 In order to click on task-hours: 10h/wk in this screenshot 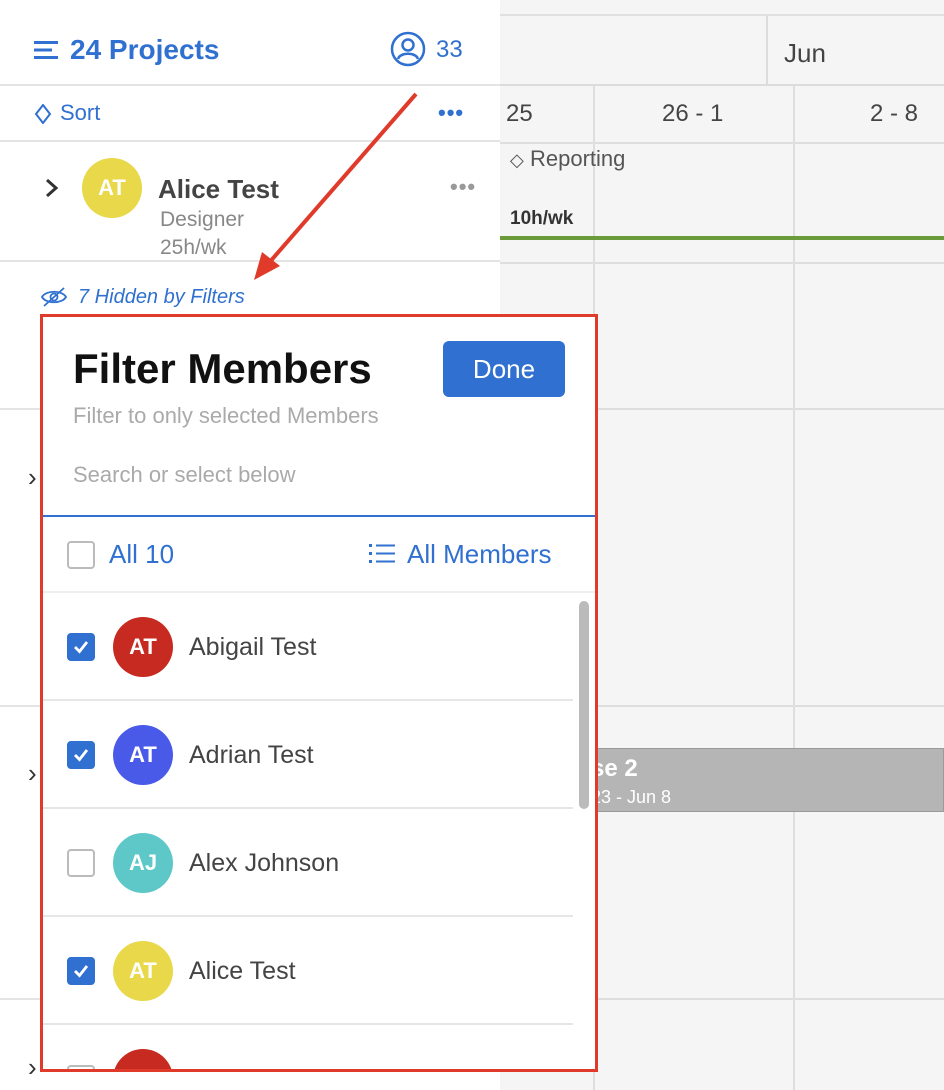, I will do `click(542, 218)`.